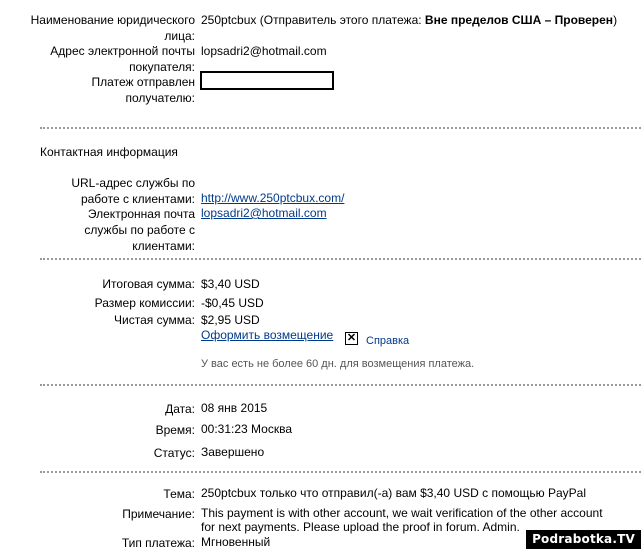  I want to click on service-url-link: http://www.250ptcbux.com/, so click(272, 198).